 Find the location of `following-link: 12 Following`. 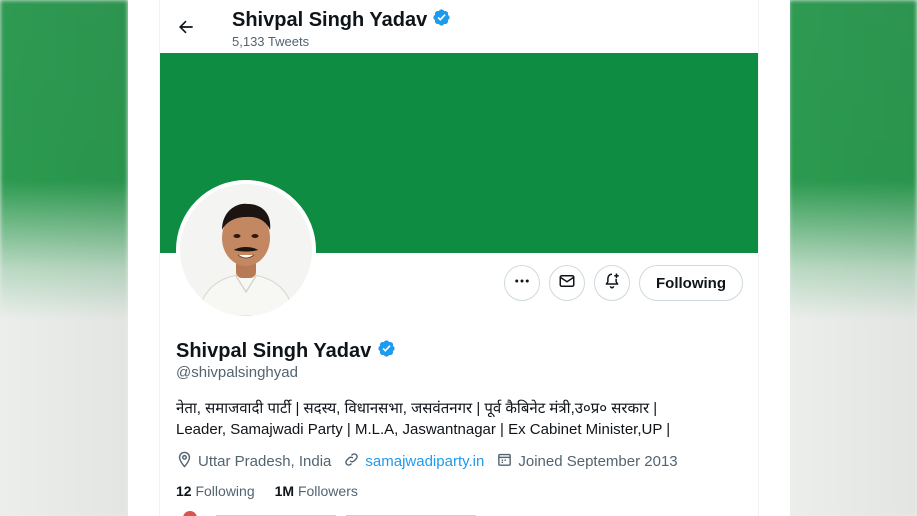

following-link: 12 Following is located at coordinates (215, 491).